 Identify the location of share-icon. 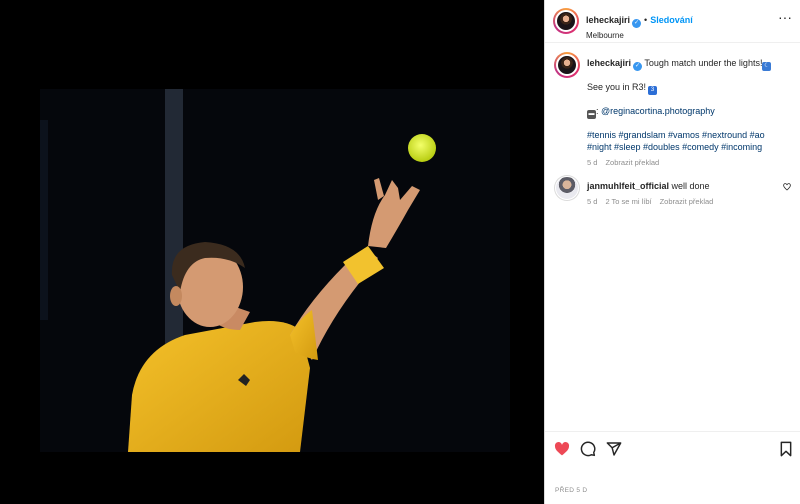
(614, 449).